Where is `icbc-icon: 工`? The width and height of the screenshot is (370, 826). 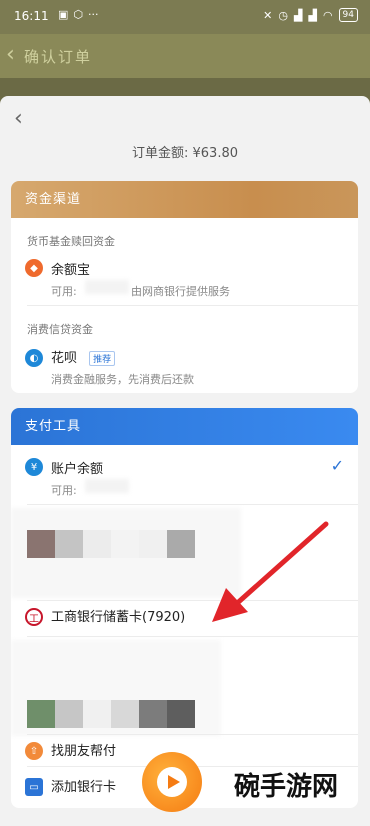 icbc-icon: 工 is located at coordinates (34, 617).